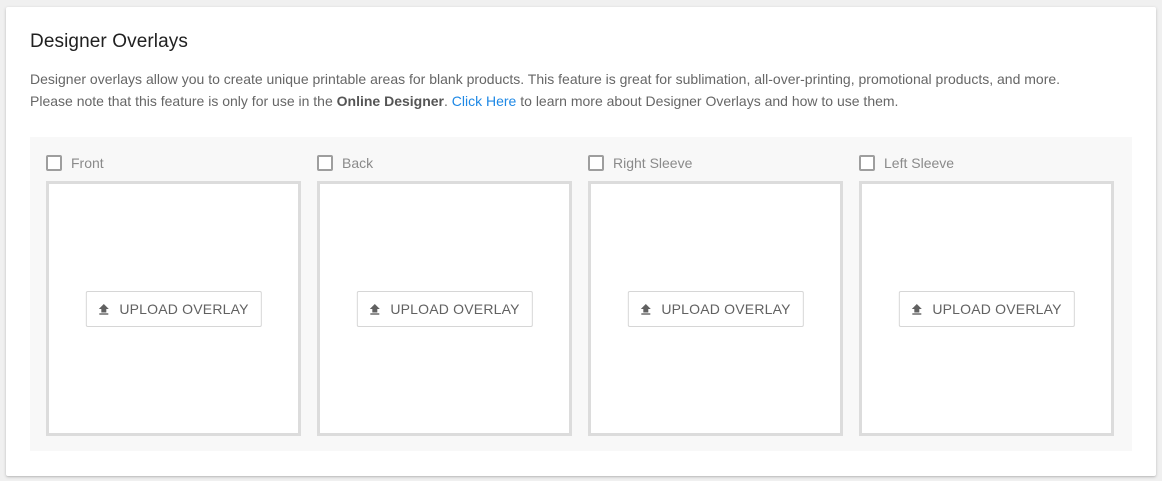 This screenshot has width=1162, height=481. I want to click on click-here-link: Click Here, so click(484, 101).